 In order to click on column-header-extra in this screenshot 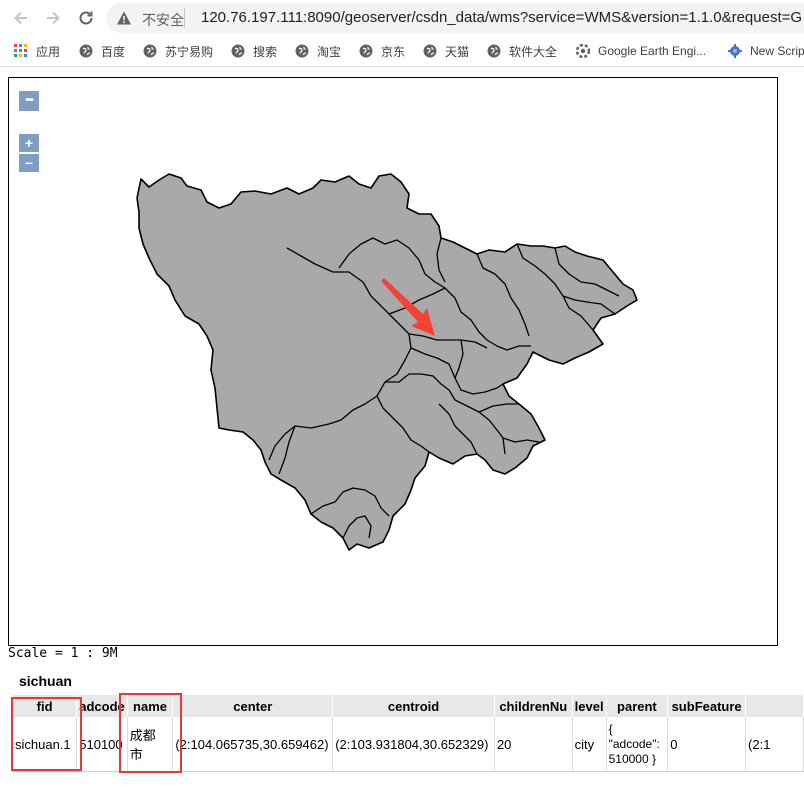, I will do `click(774, 706)`.